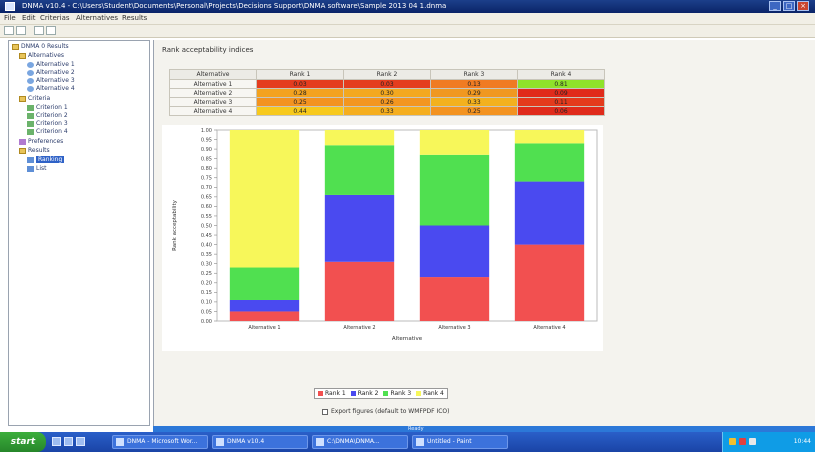  Describe the element at coordinates (752, 441) in the screenshot. I see `volume-icon` at that location.